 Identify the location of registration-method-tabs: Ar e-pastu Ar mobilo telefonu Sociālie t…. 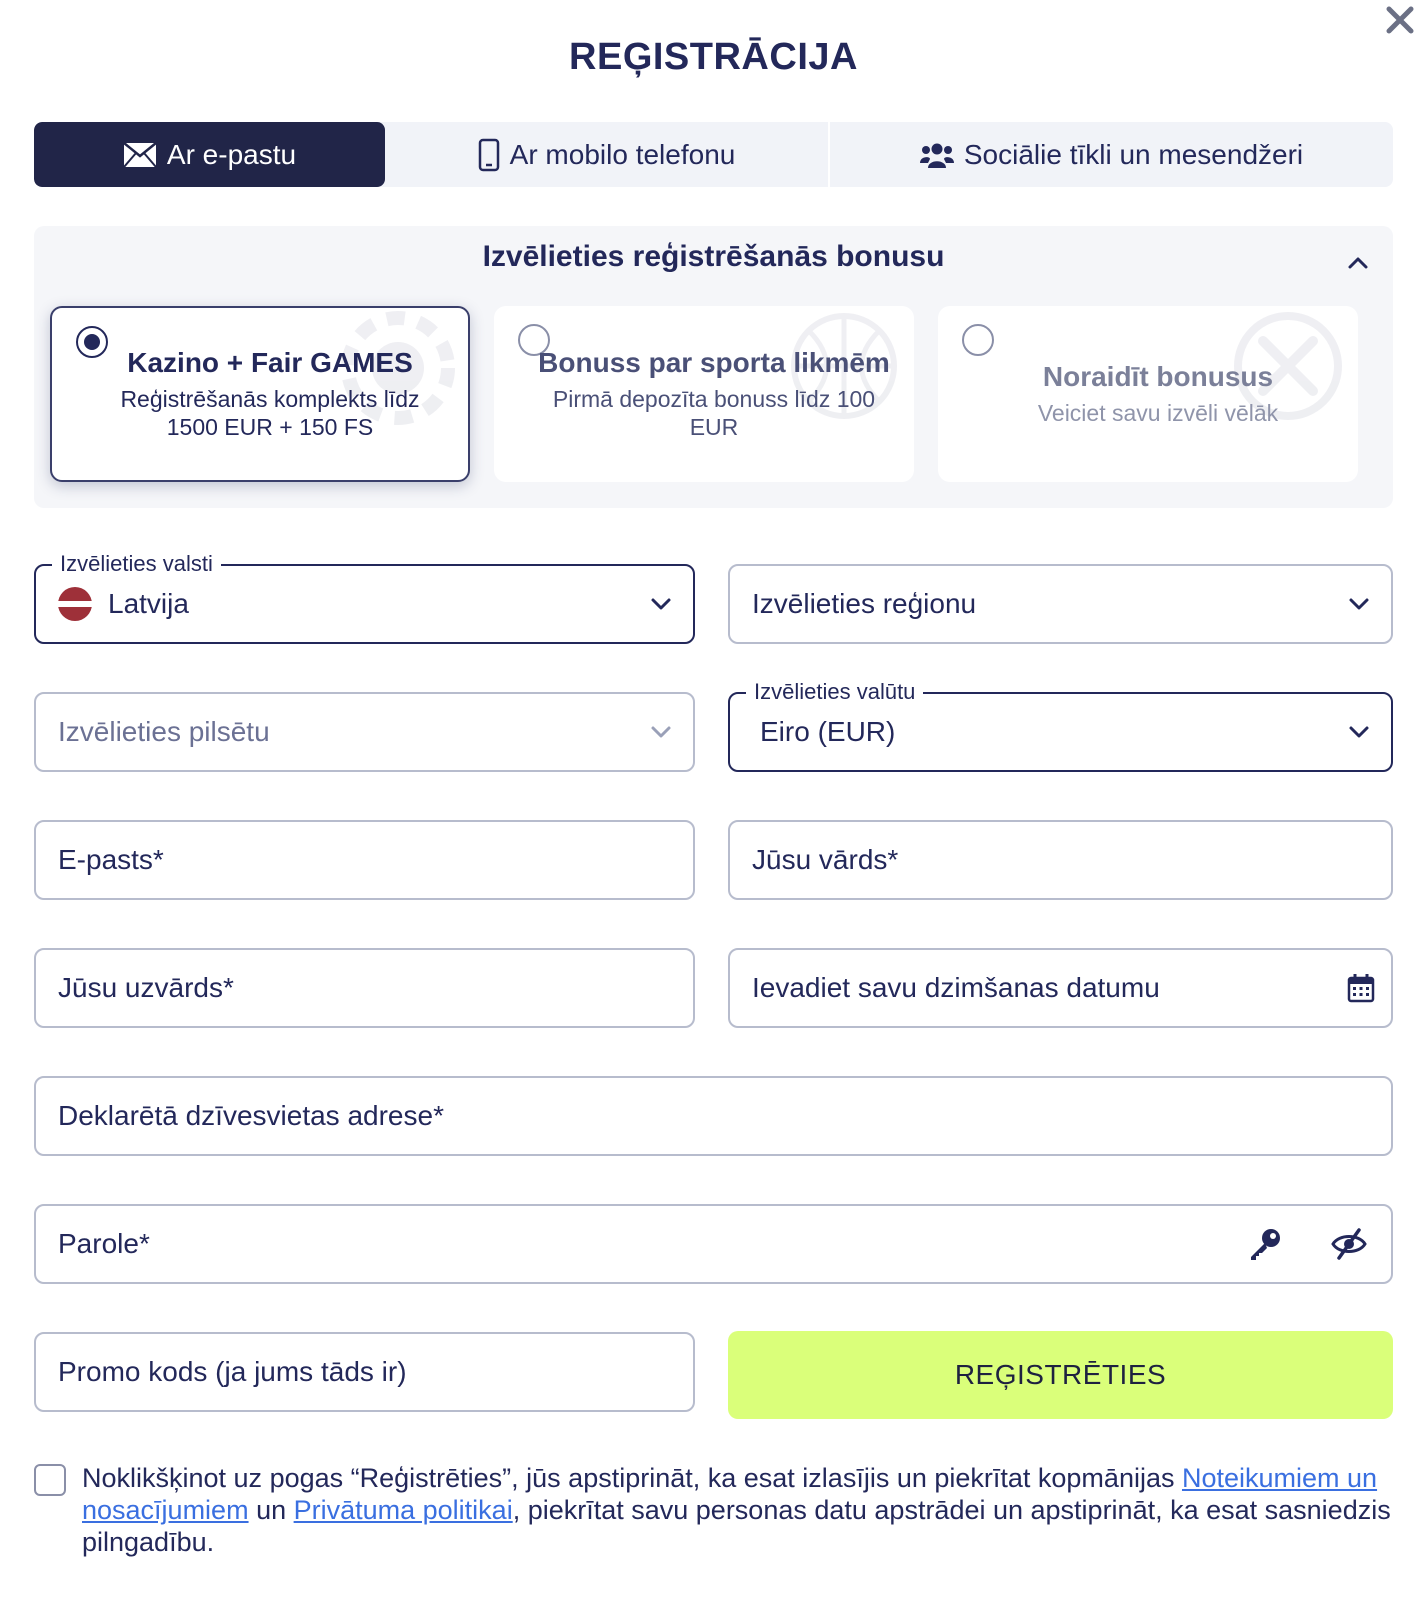
(713, 154).